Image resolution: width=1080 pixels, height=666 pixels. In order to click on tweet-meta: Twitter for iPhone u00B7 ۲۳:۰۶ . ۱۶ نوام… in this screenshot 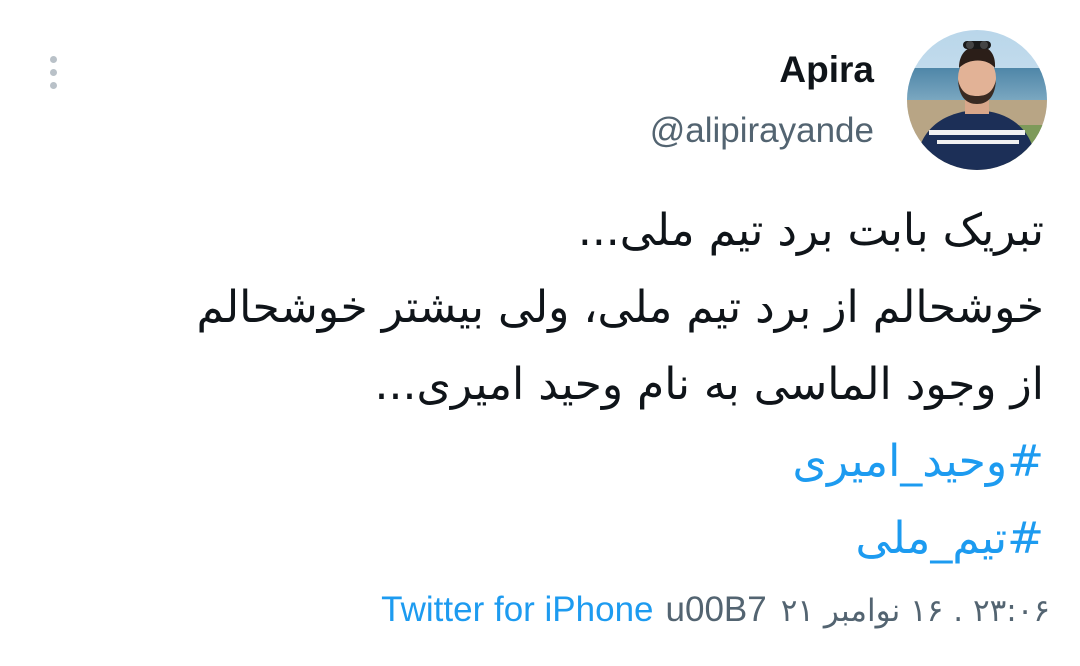, I will do `click(715, 610)`.